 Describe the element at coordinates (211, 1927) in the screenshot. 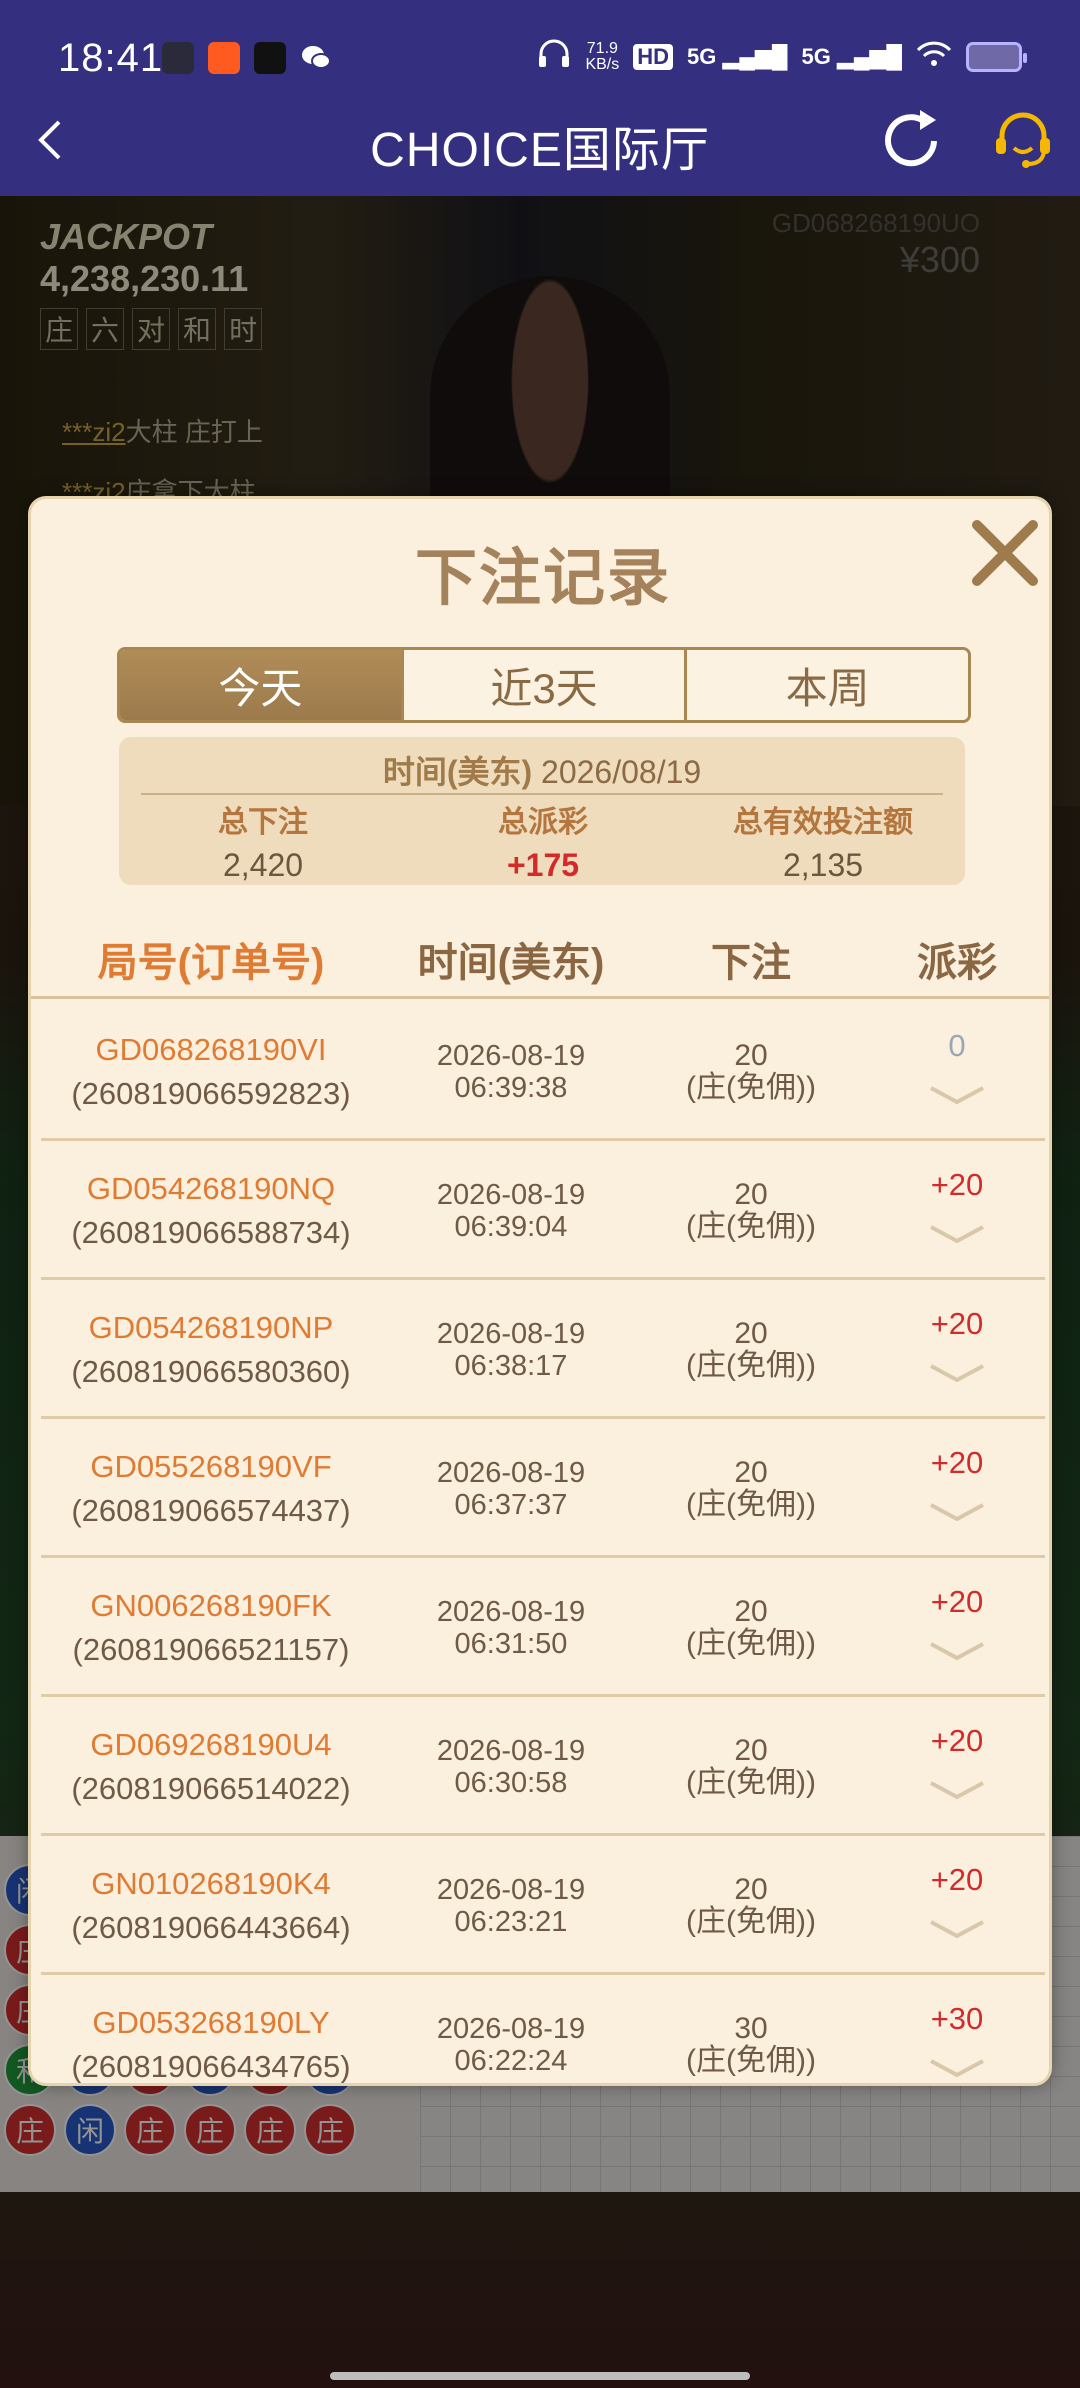

I see `order-number: (260819066443664)` at that location.